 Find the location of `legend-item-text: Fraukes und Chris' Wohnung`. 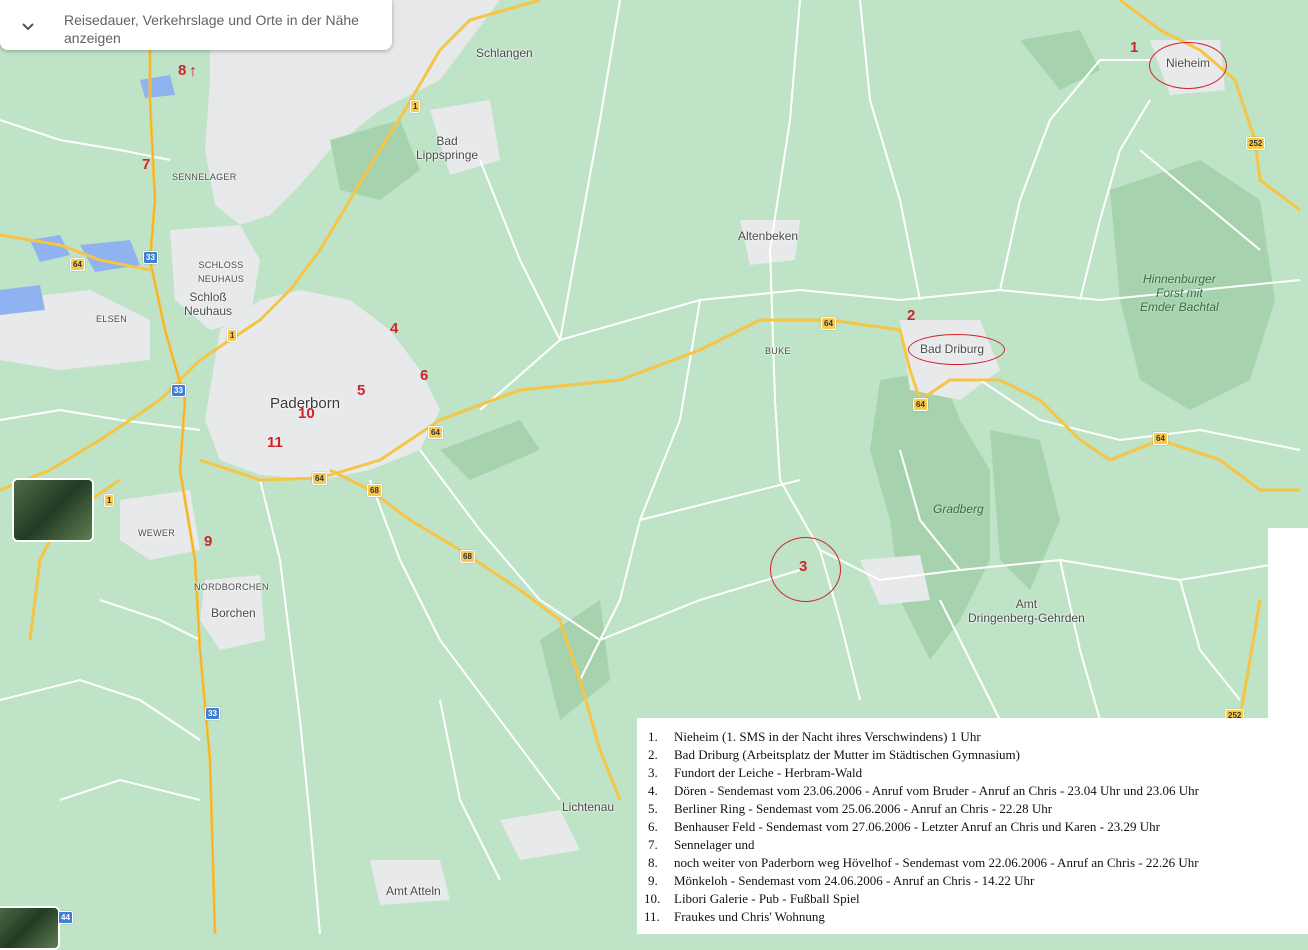

legend-item-text: Fraukes und Chris' Wohnung is located at coordinates (749, 916).